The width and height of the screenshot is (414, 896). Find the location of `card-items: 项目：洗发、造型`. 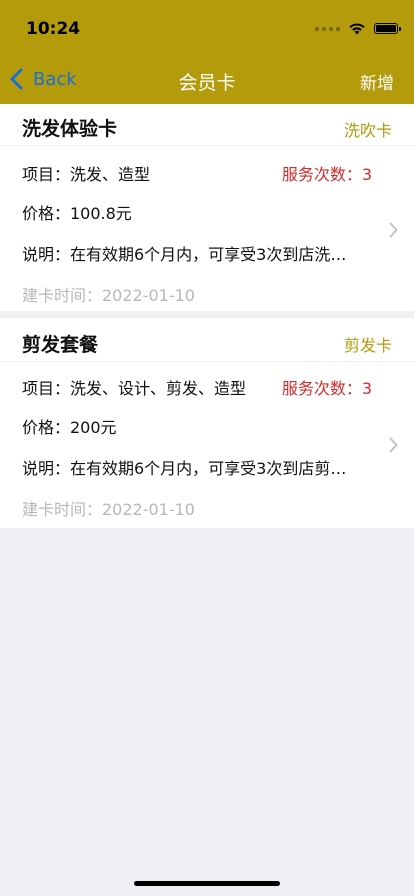

card-items: 项目：洗发、造型 is located at coordinates (86, 174).